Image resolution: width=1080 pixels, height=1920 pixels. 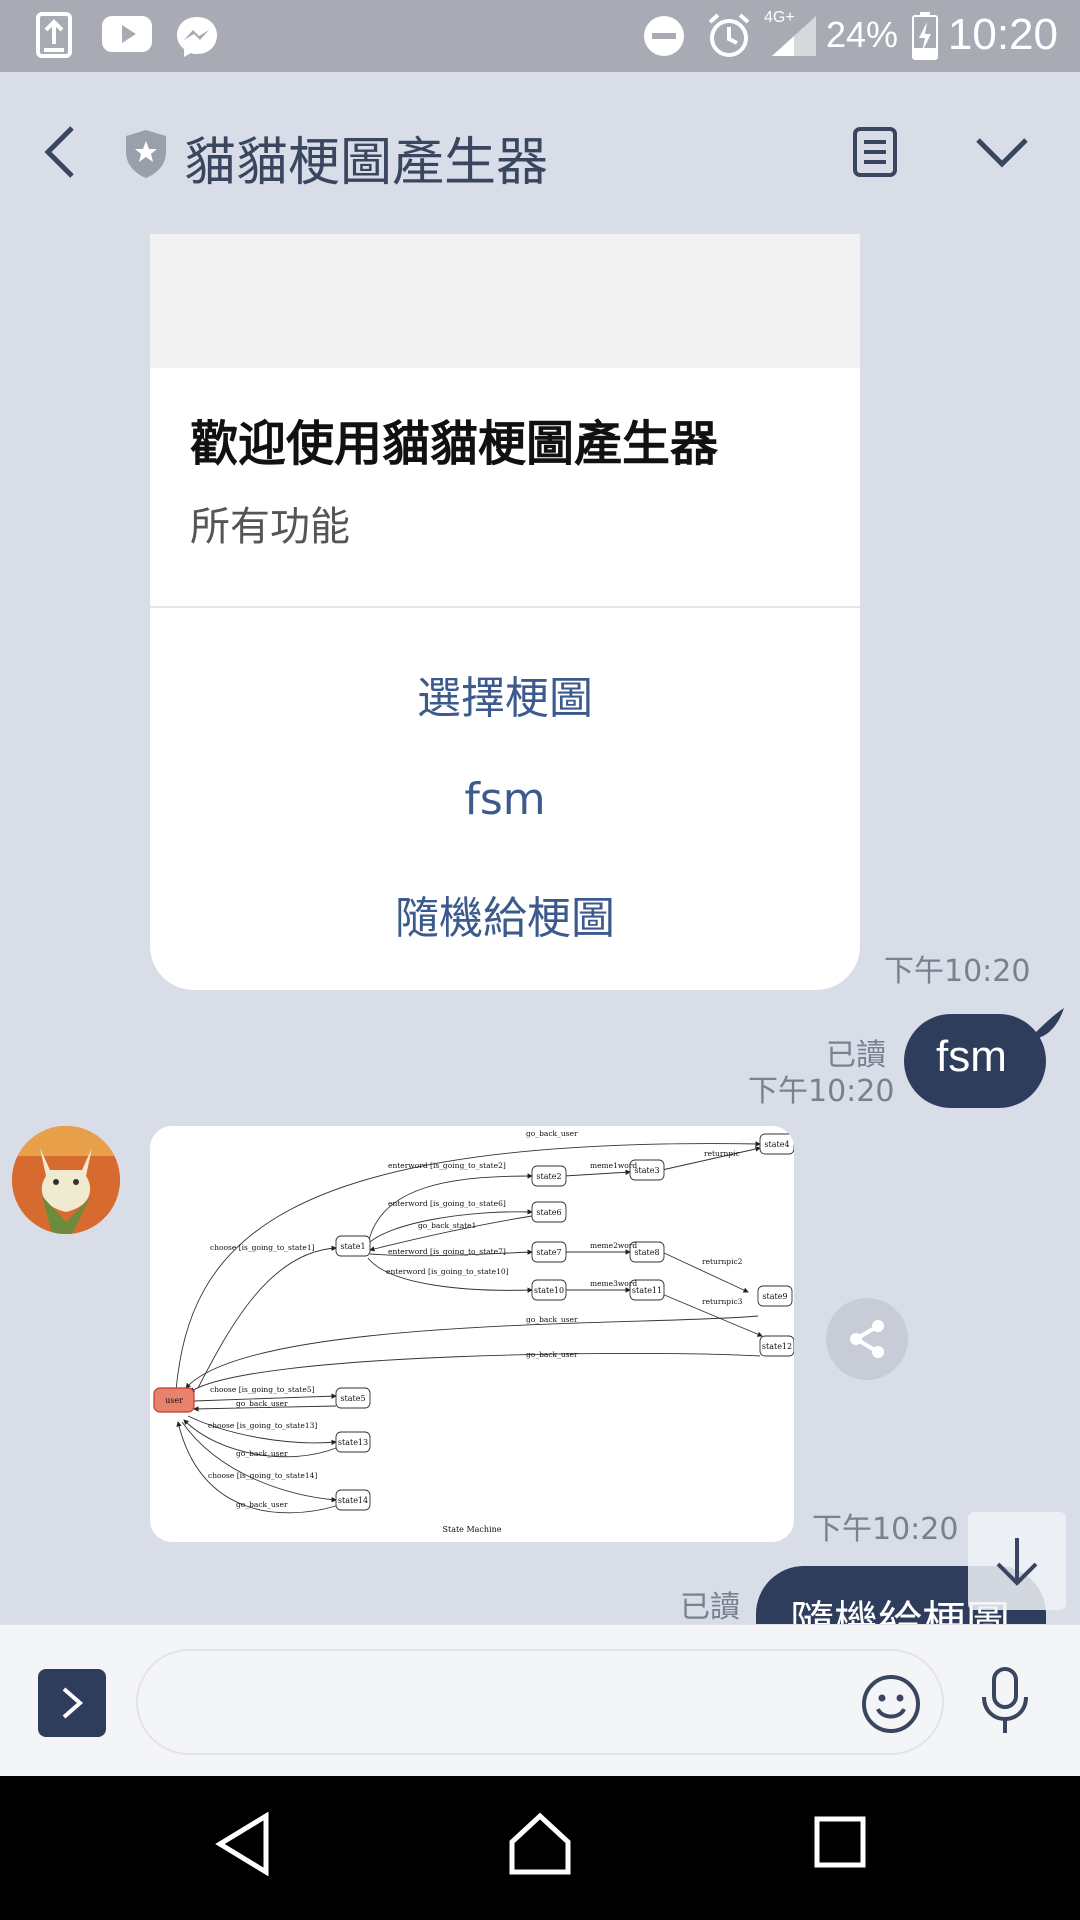 What do you see at coordinates (505, 607) in the screenshot?
I see `card-divider` at bounding box center [505, 607].